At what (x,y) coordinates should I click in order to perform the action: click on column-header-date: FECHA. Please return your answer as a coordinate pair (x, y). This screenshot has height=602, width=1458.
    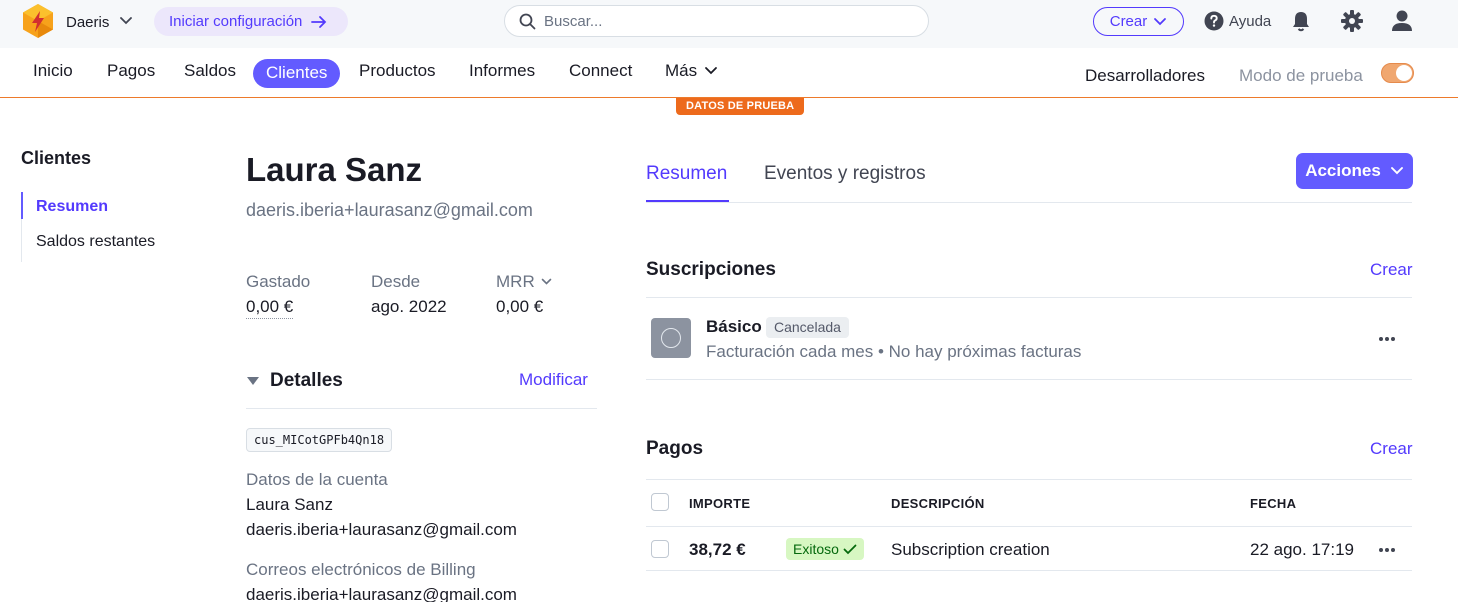
    Looking at the image, I should click on (1273, 503).